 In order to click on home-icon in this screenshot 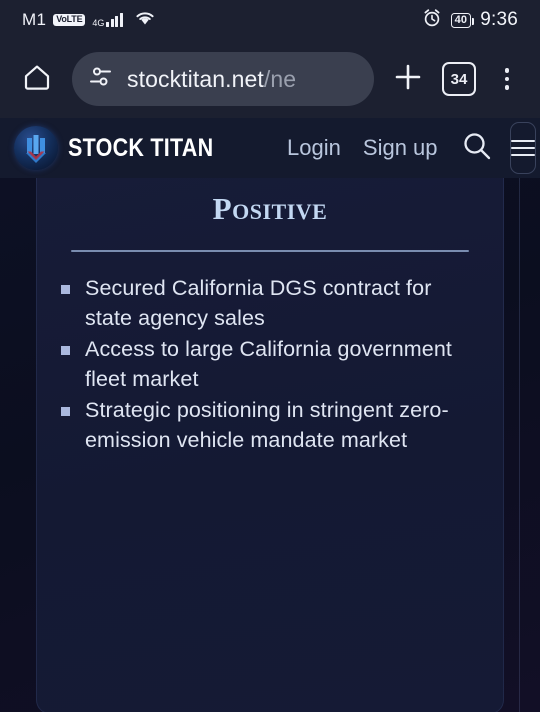, I will do `click(37, 79)`.